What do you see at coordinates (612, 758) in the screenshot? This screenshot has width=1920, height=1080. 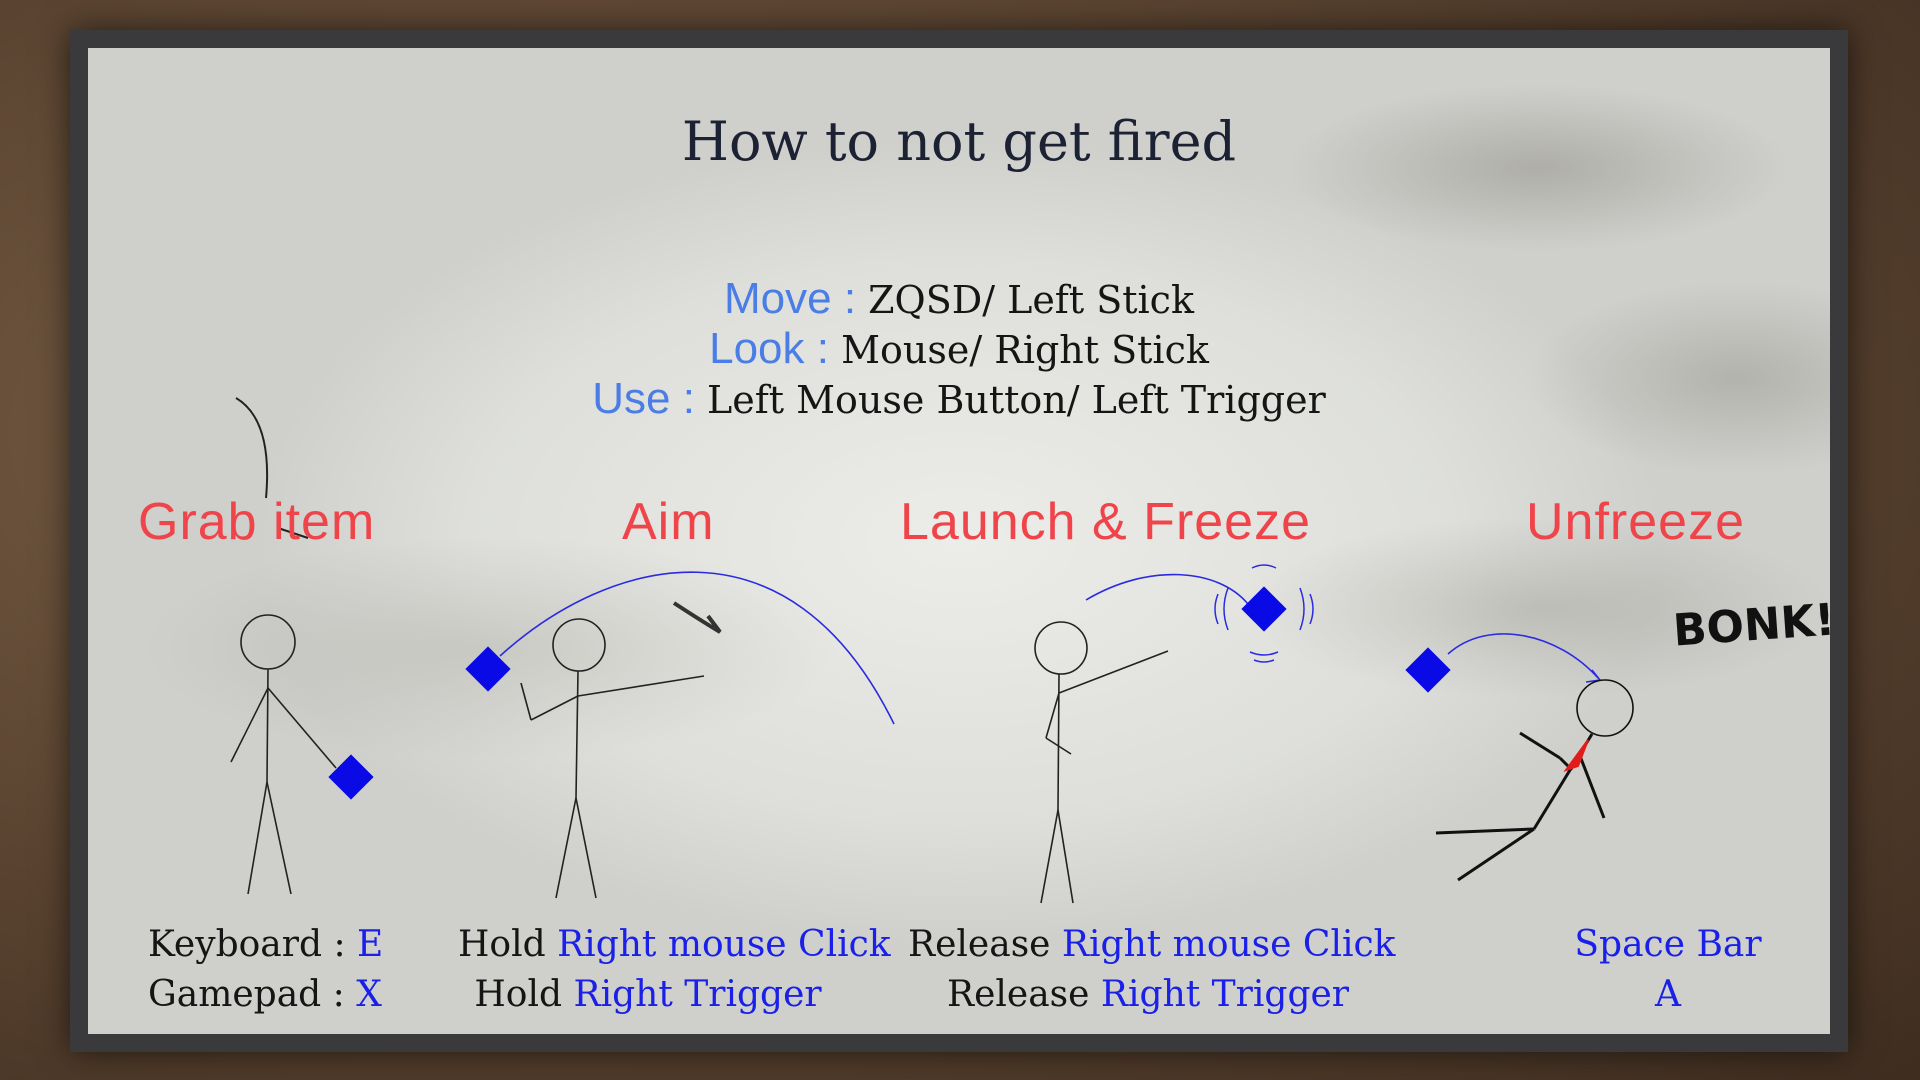 I see `figure-aim` at bounding box center [612, 758].